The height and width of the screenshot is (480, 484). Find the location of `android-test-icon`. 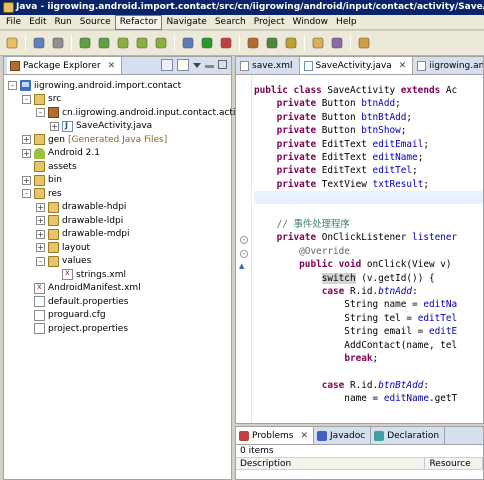

android-test-icon is located at coordinates (142, 43).